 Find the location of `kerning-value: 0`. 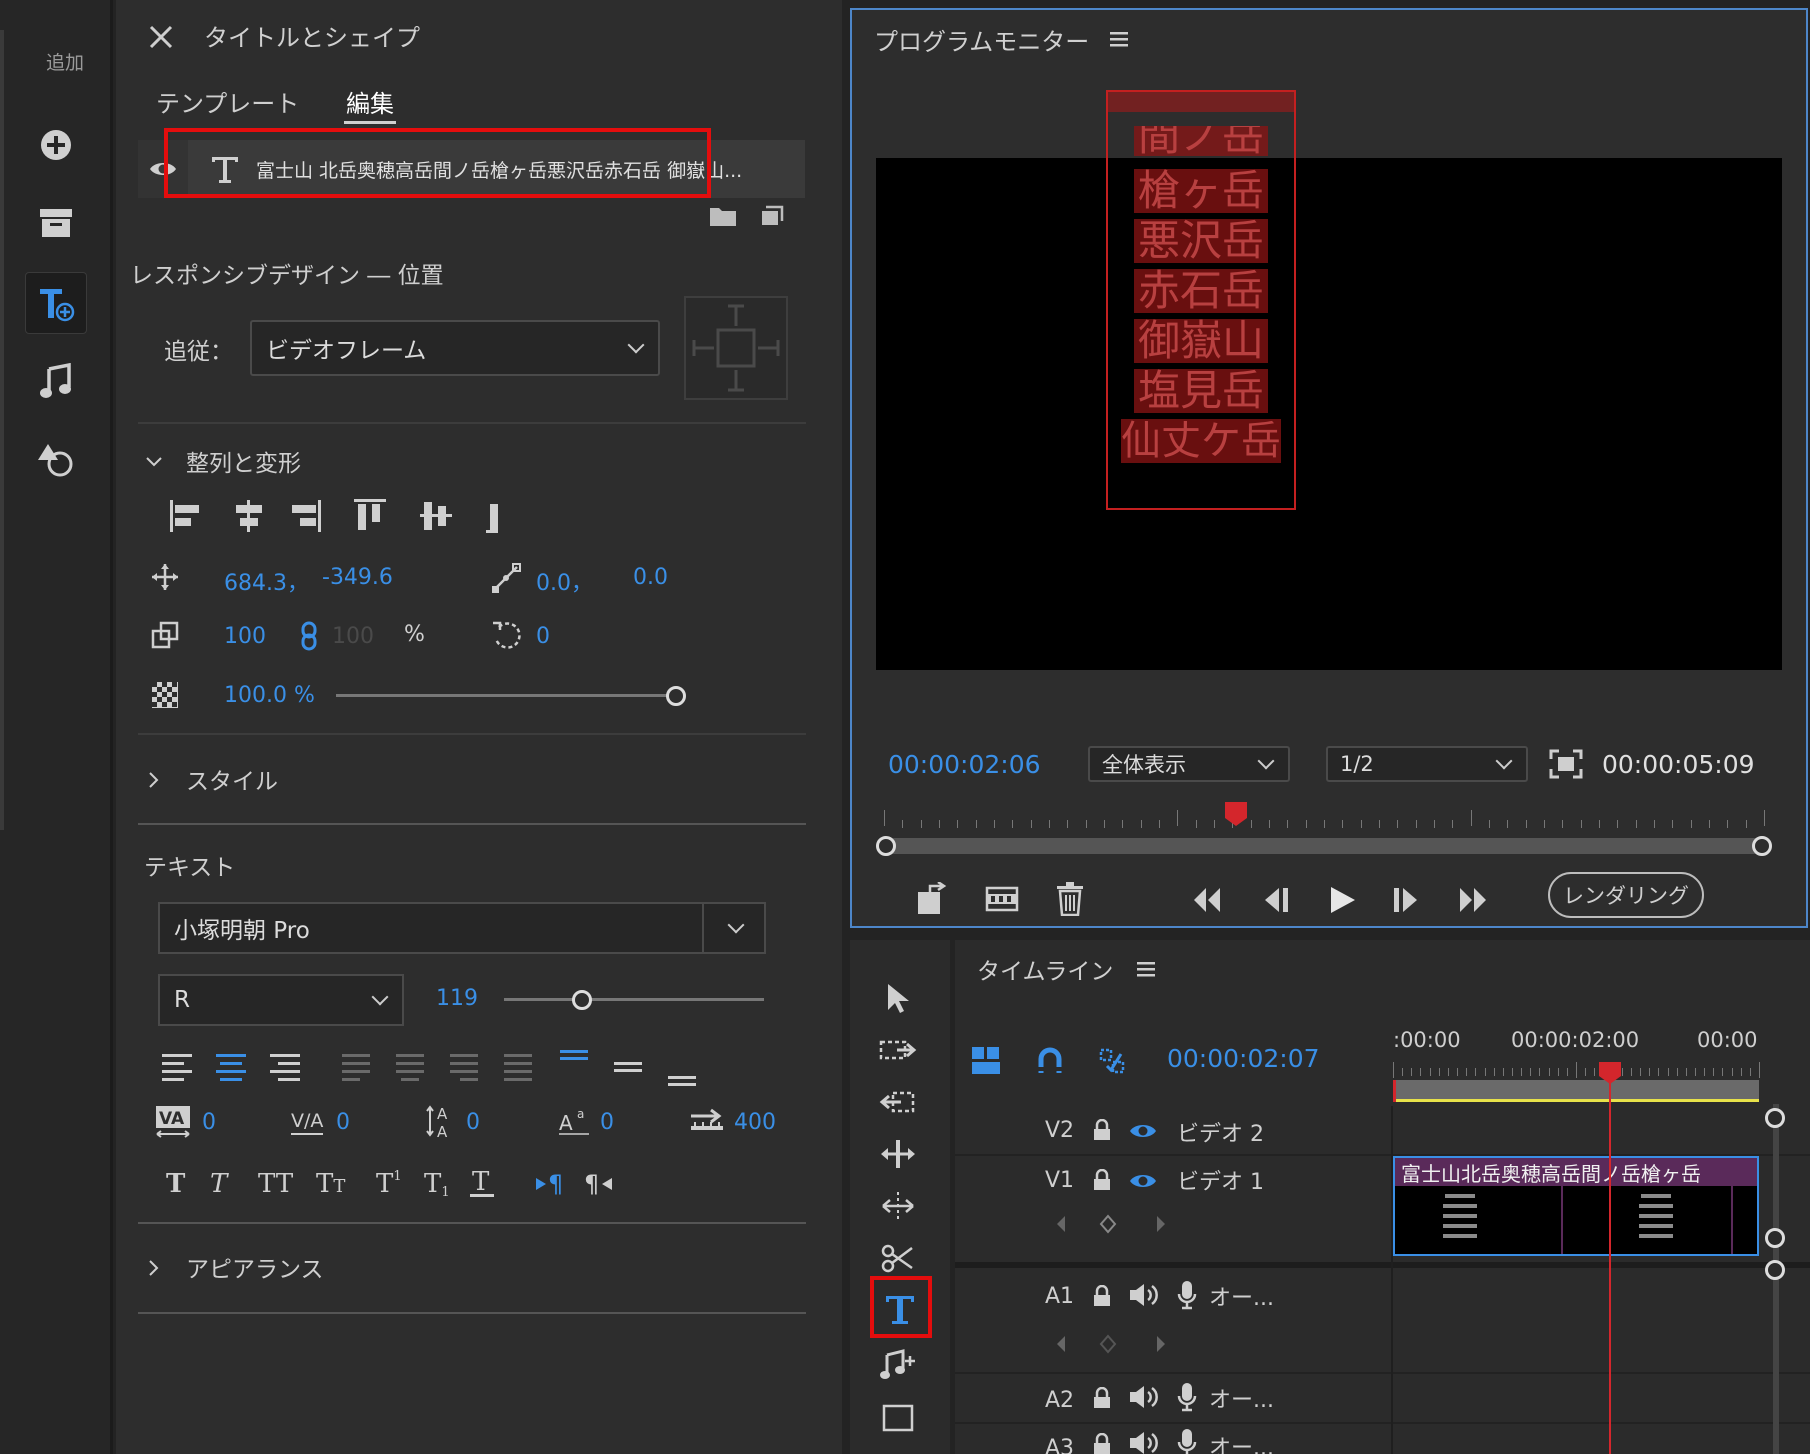

kerning-value: 0 is located at coordinates (209, 1122).